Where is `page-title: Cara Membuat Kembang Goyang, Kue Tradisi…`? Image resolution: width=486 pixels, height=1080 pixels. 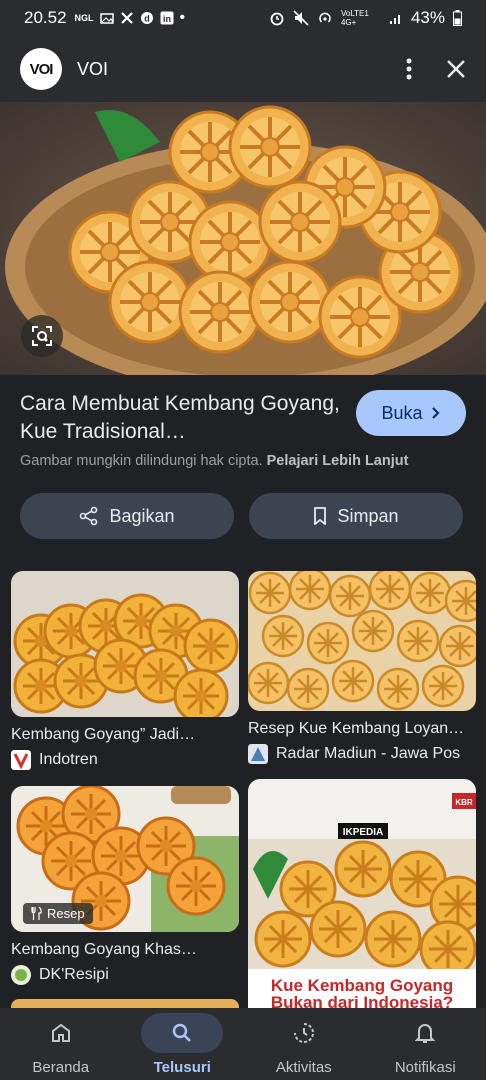
page-title: Cara Membuat Kembang Goyang, Kue Tradisi… is located at coordinates (180, 418).